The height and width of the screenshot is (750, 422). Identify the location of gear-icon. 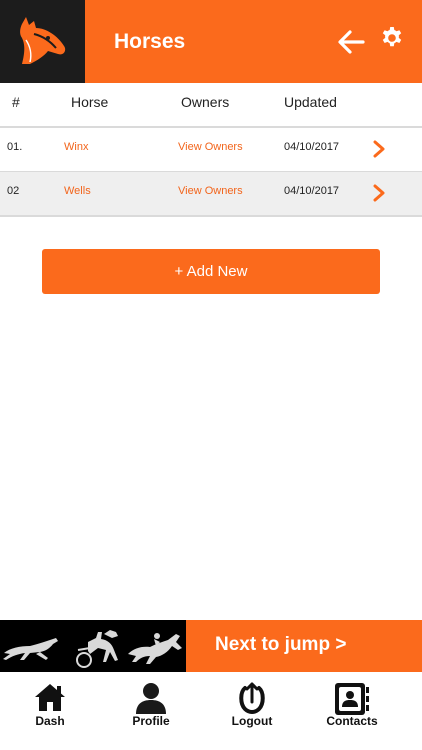
(392, 37).